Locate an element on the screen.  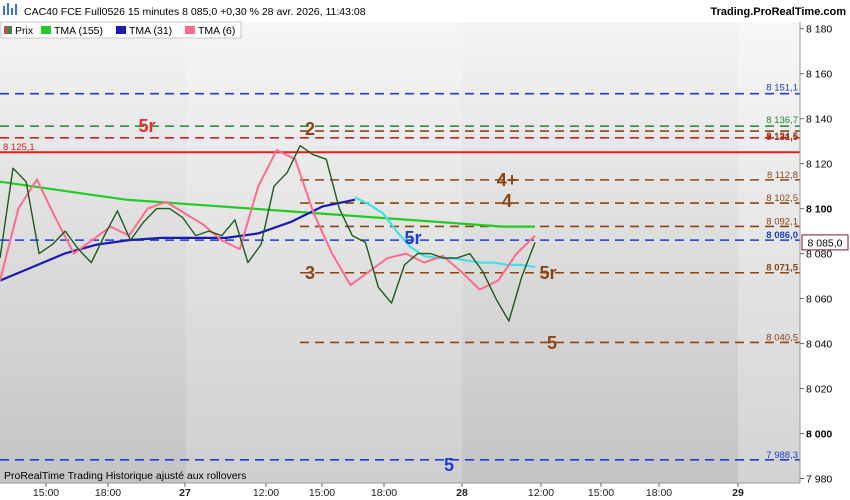
wave-label: 4+ is located at coordinates (507, 180).